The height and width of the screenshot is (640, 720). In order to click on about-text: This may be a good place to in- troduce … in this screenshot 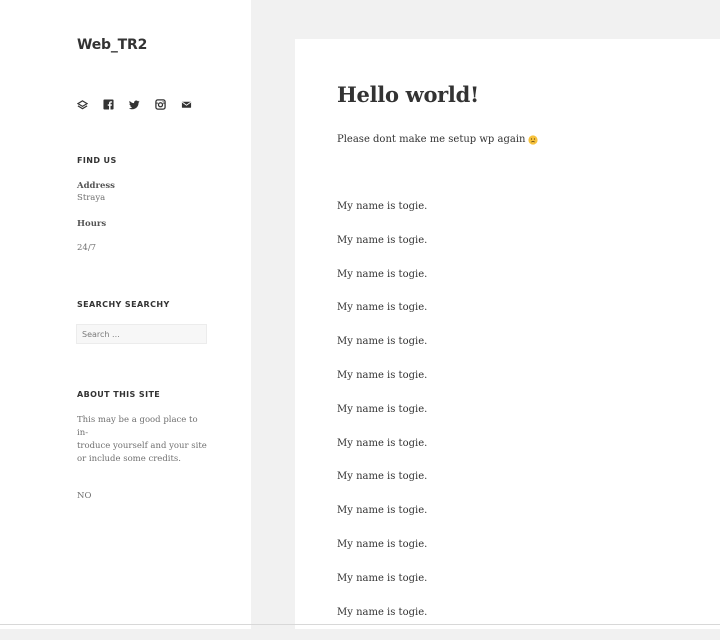, I will do `click(143, 440)`.